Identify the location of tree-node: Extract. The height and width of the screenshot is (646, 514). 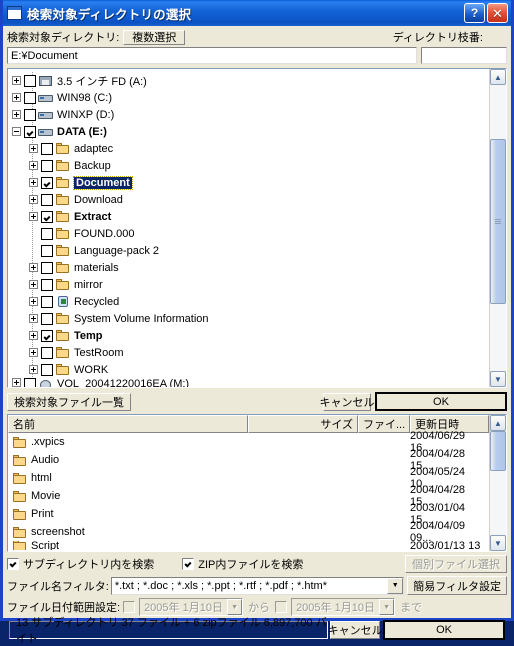
(248, 216).